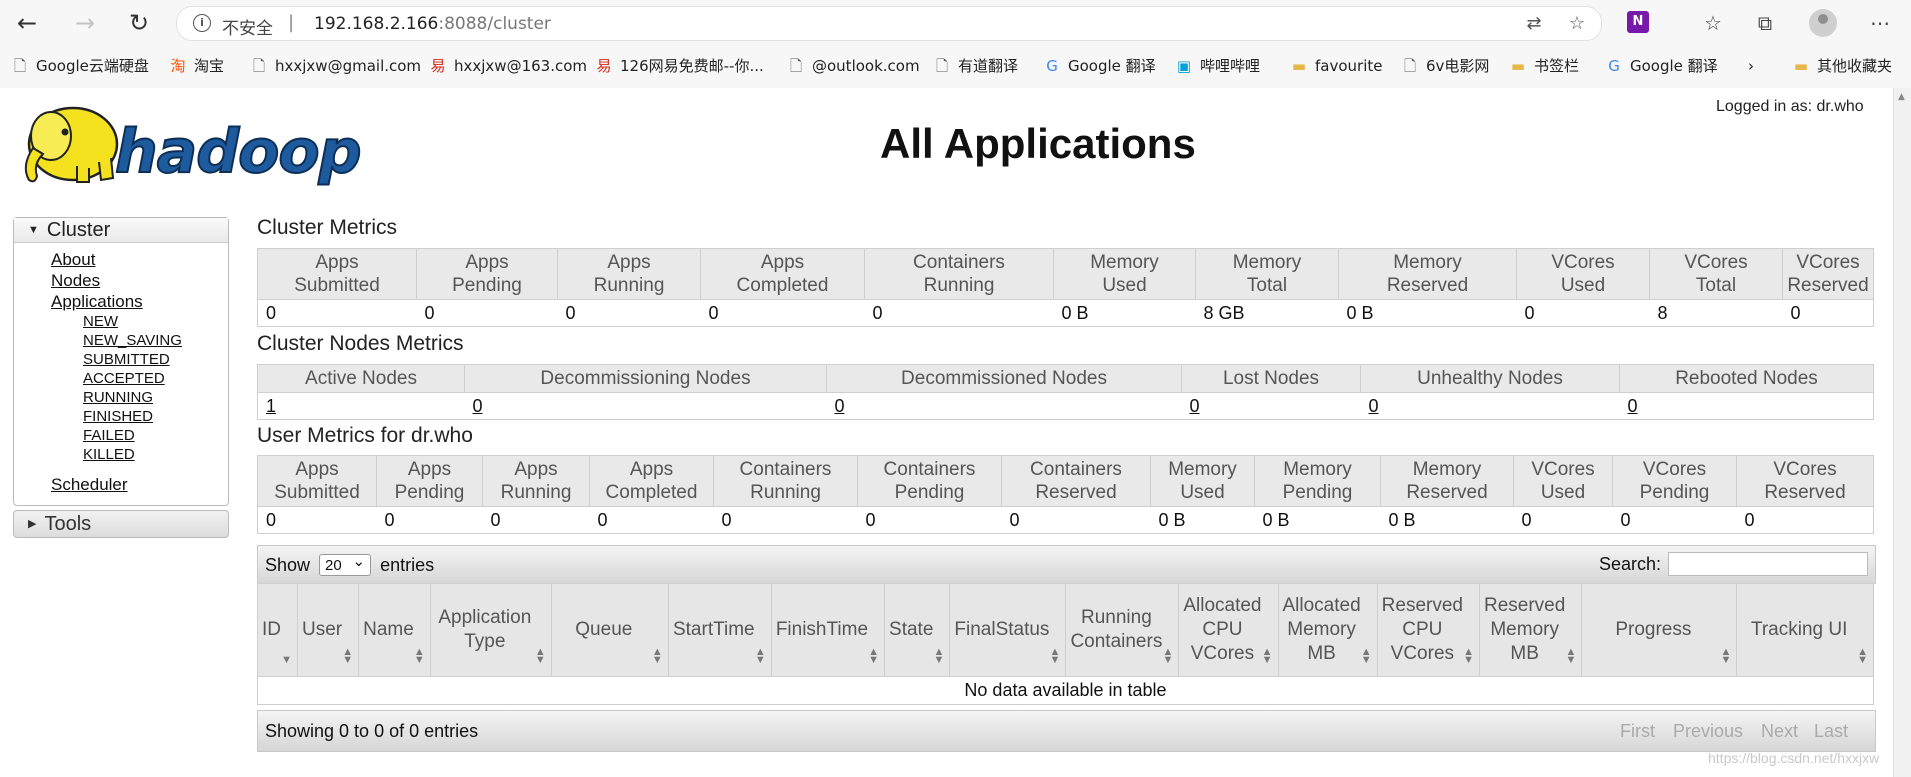 Image resolution: width=1911 pixels, height=777 pixels. Describe the element at coordinates (286, 660) in the screenshot. I see `sort-desc-icon: ▼` at that location.